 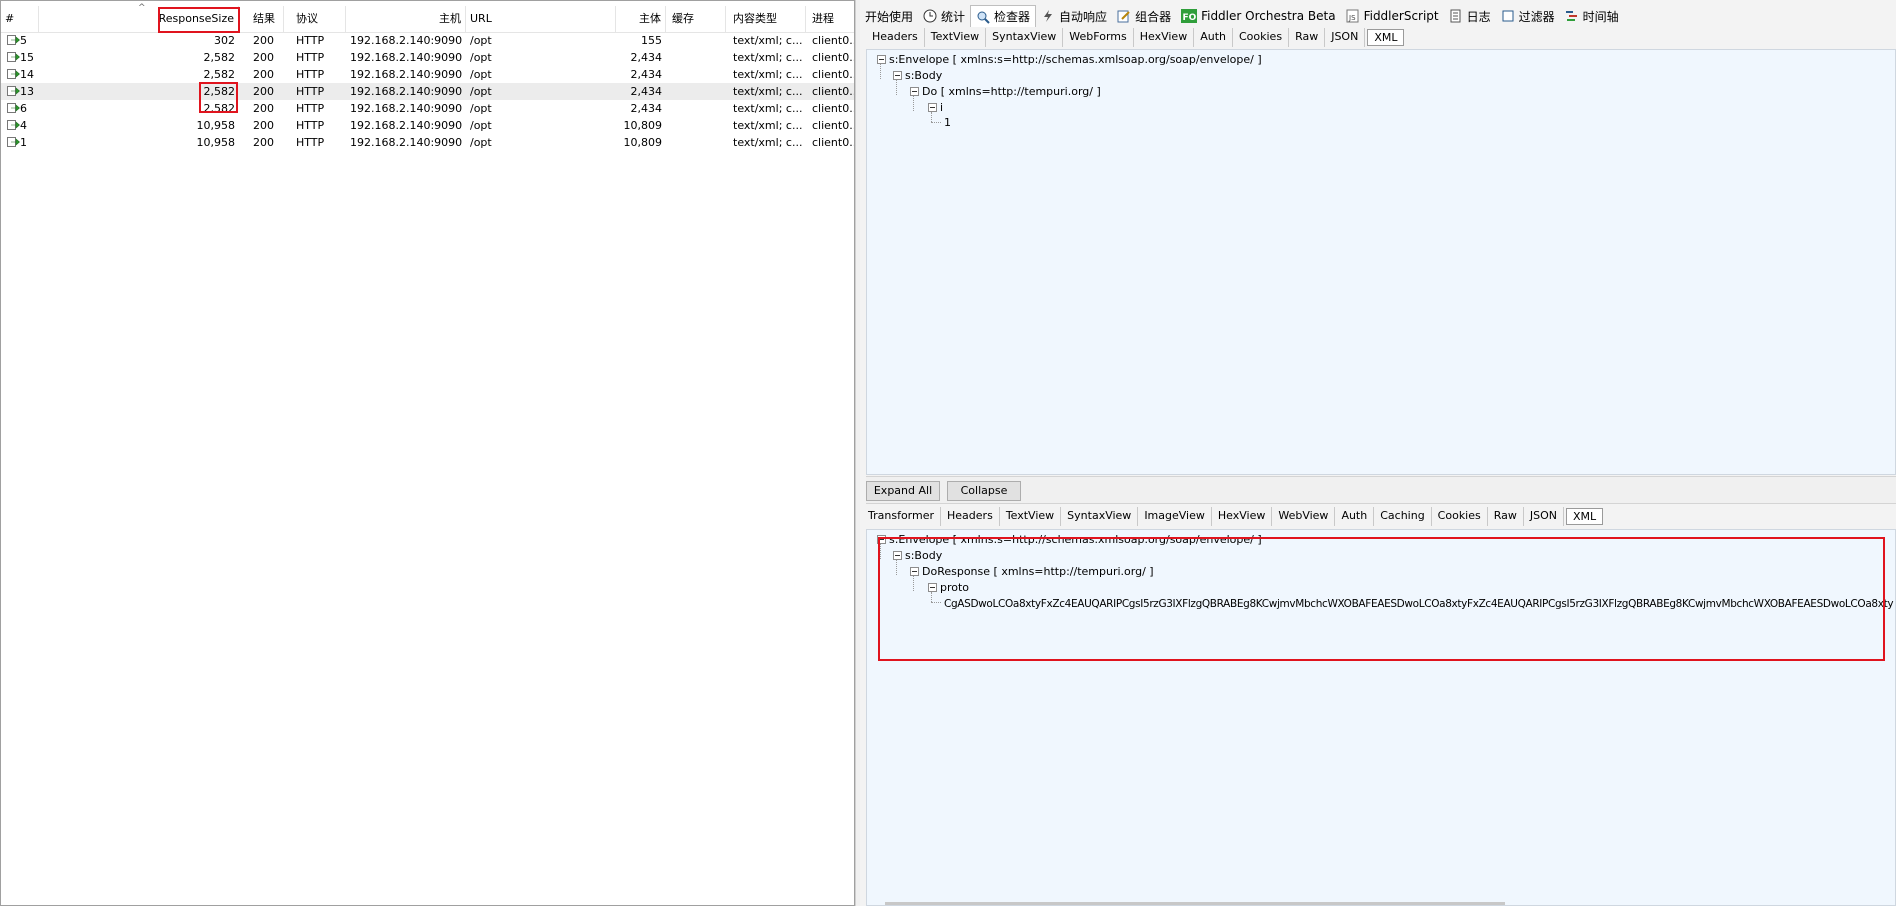 I want to click on request-tab-json: JSON, so click(x=1345, y=37).